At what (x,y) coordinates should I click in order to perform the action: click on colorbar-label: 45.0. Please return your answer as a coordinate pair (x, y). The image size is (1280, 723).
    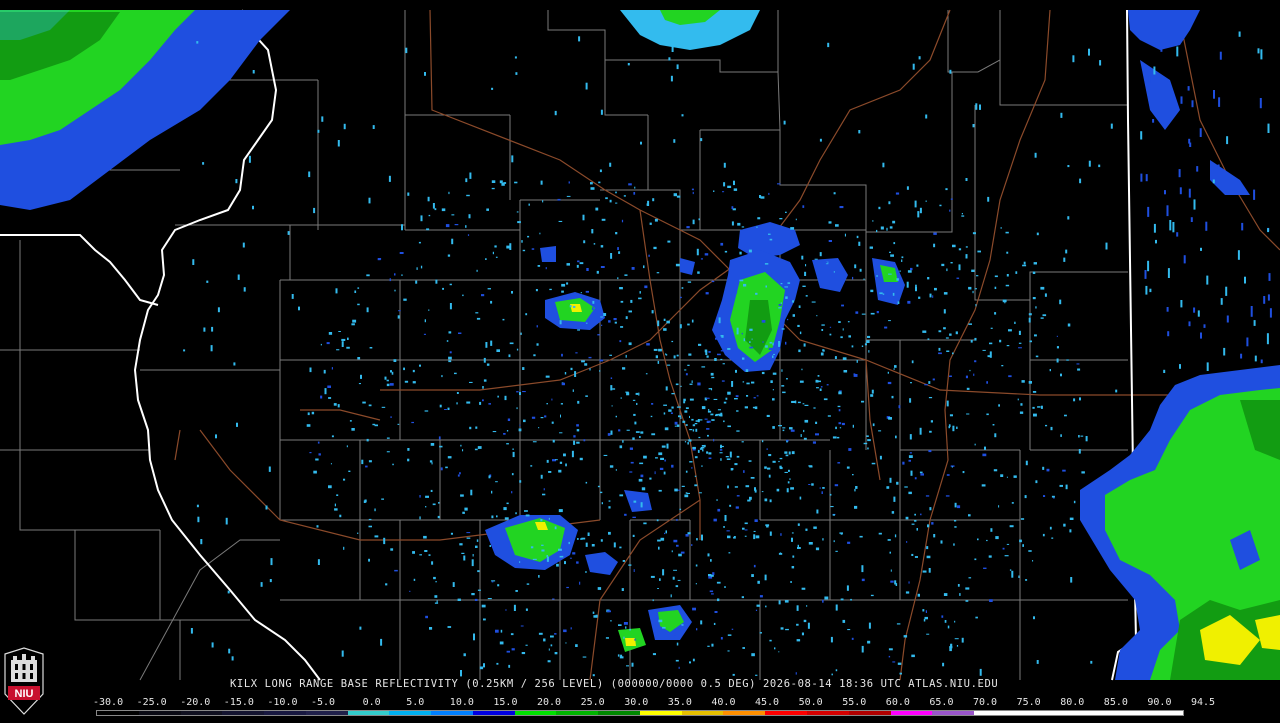
    Looking at the image, I should click on (767, 702).